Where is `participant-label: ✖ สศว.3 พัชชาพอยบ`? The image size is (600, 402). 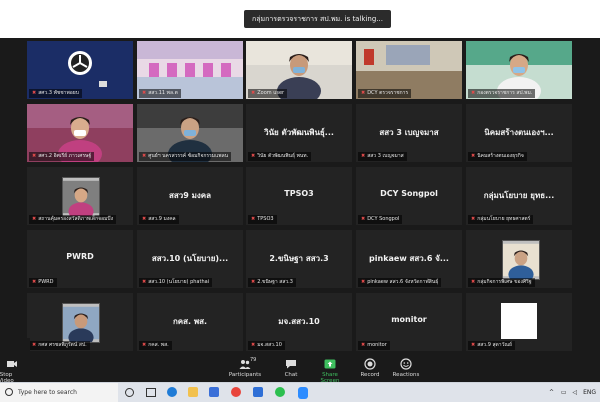 participant-label: ✖ สศว.3 พัชชาพอยบ is located at coordinates (55, 93).